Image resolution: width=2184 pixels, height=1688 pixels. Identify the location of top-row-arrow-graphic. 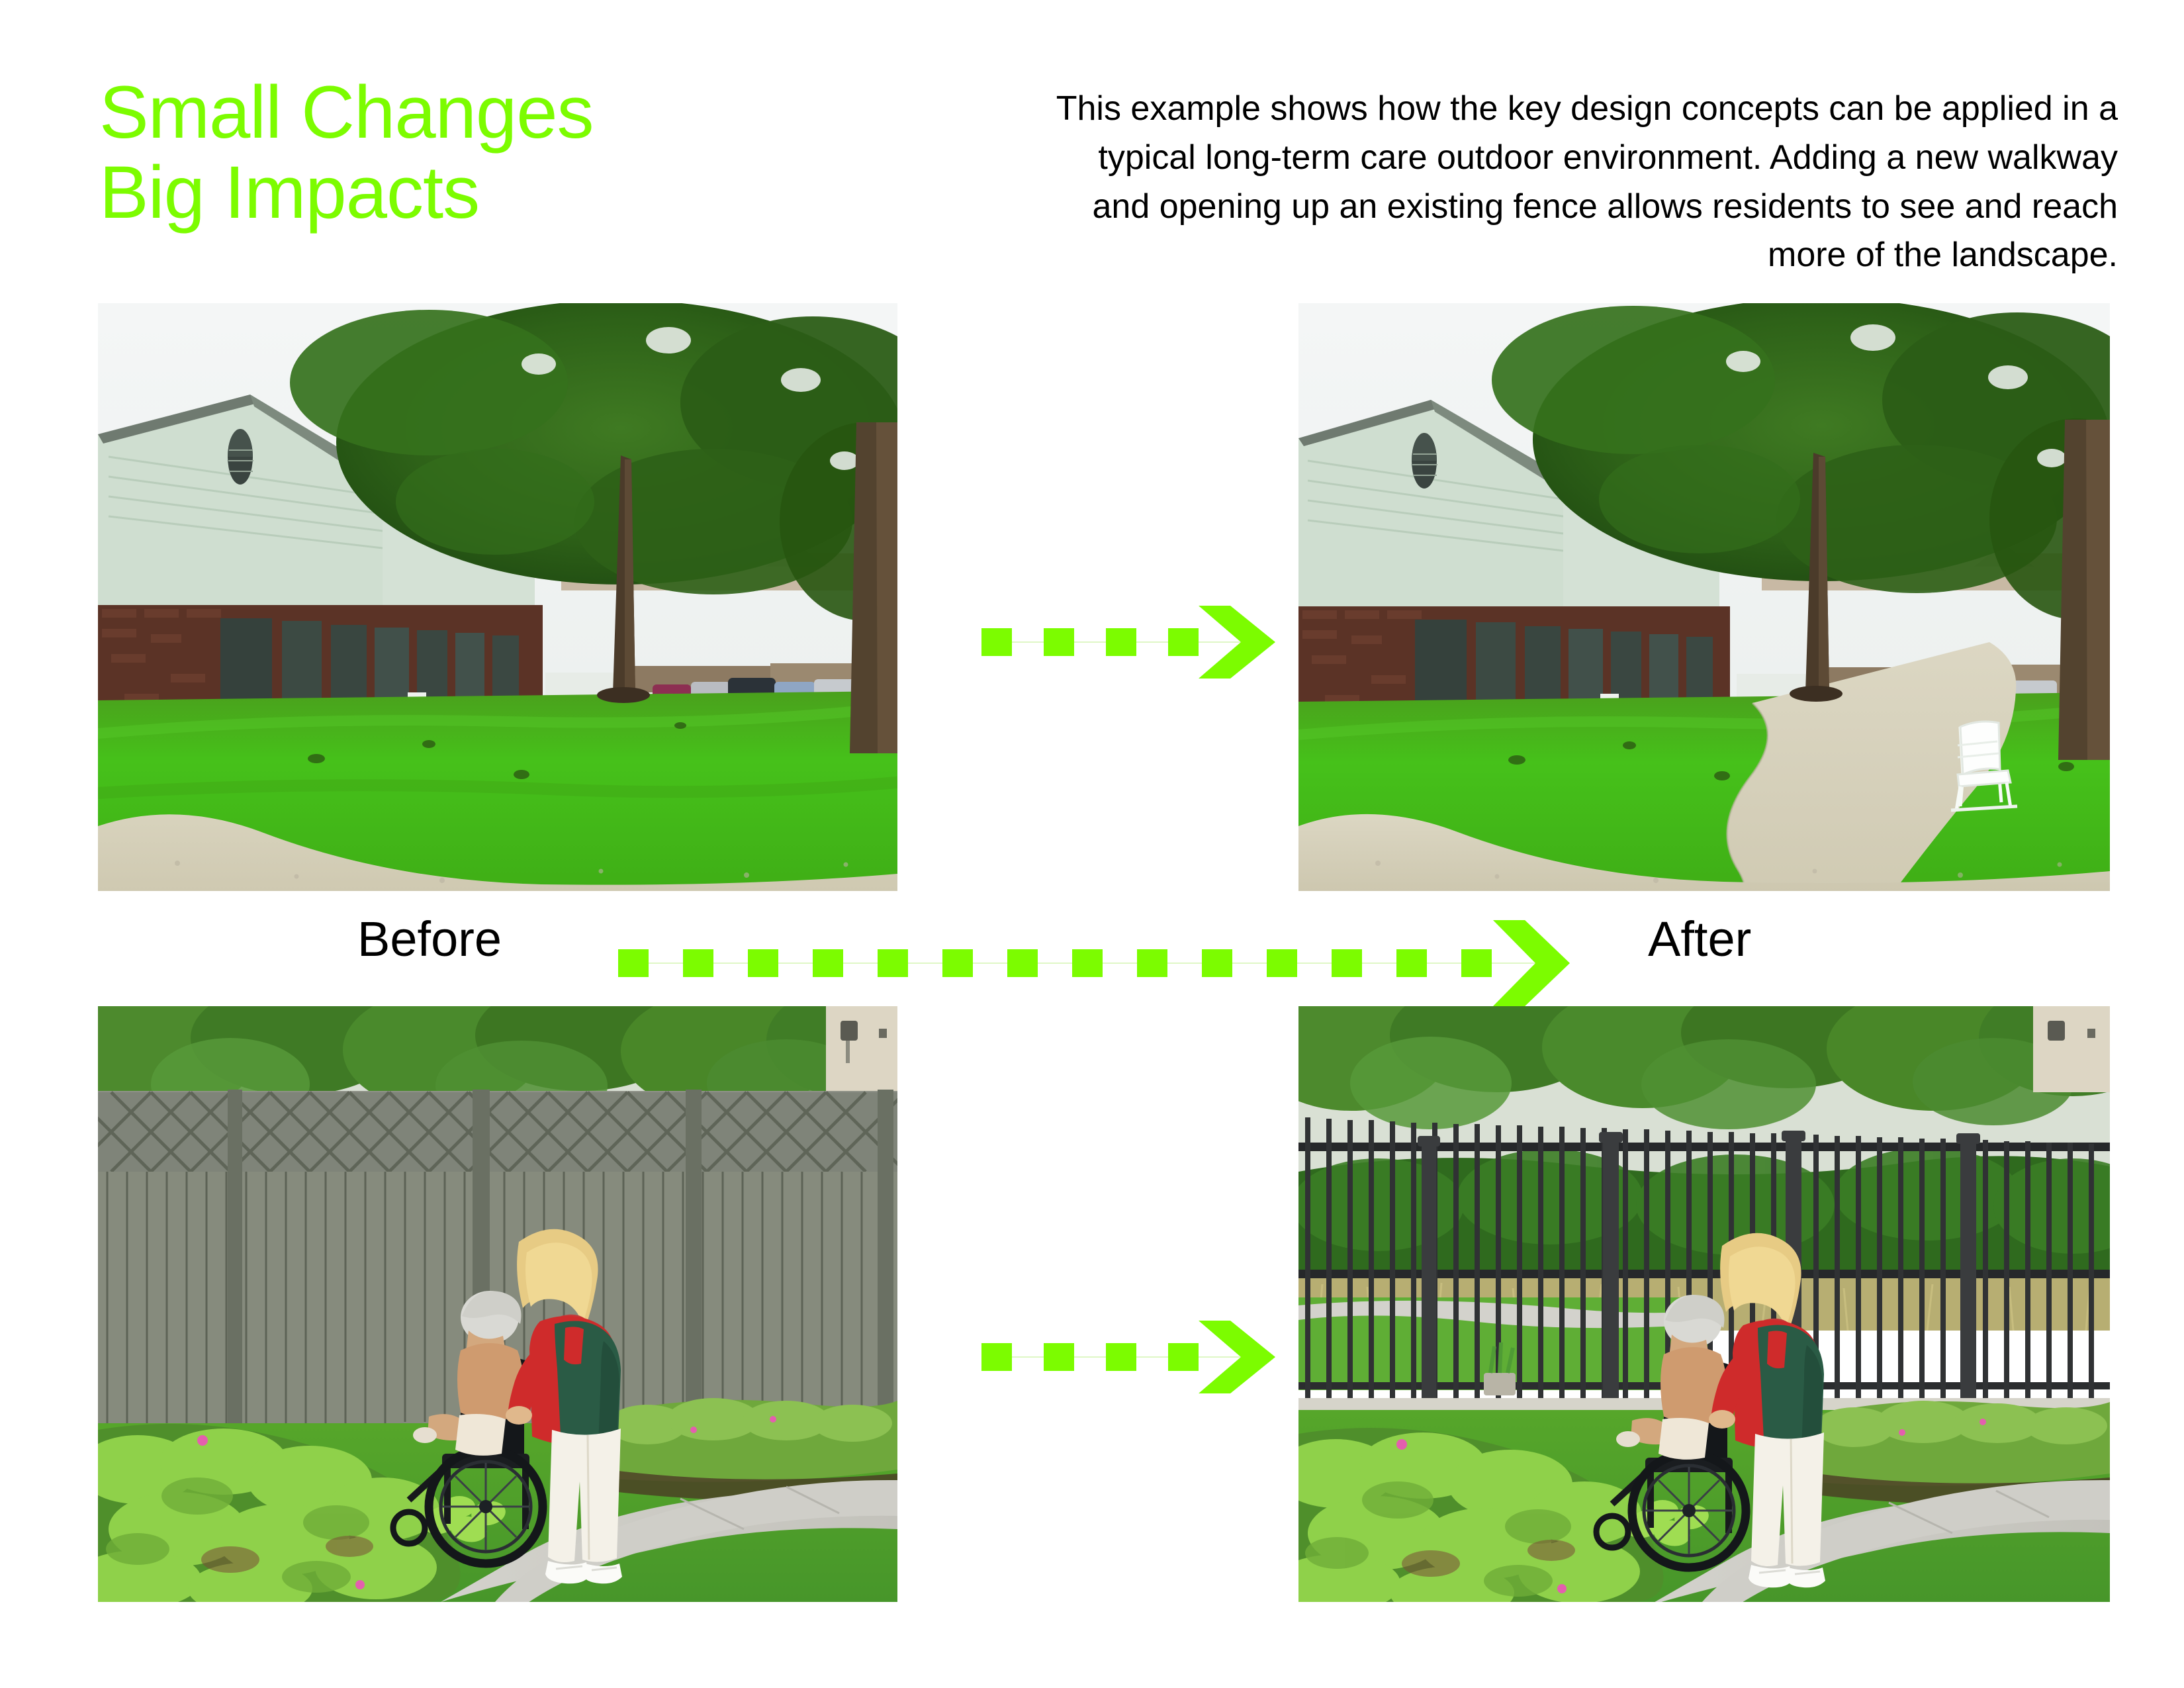
(1128, 642).